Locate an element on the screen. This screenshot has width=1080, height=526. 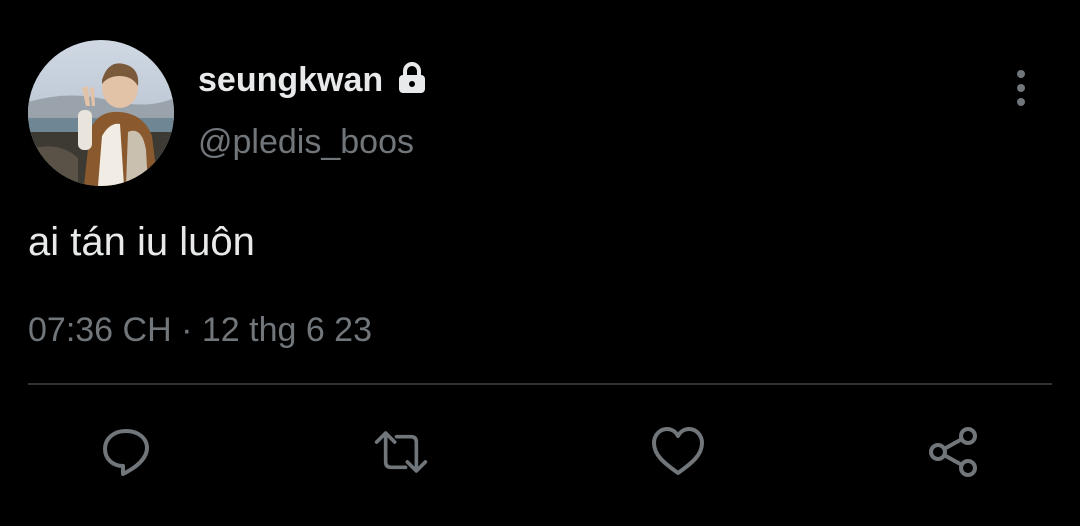
divider is located at coordinates (540, 384).